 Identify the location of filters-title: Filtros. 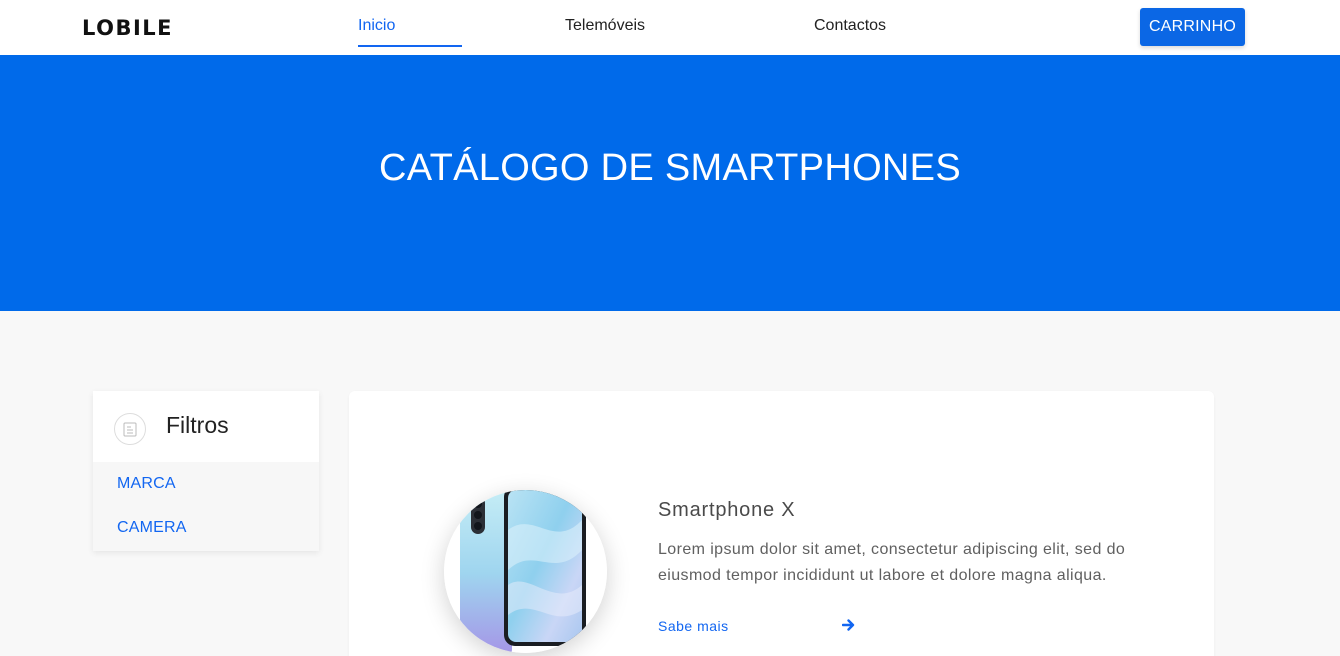
(197, 425).